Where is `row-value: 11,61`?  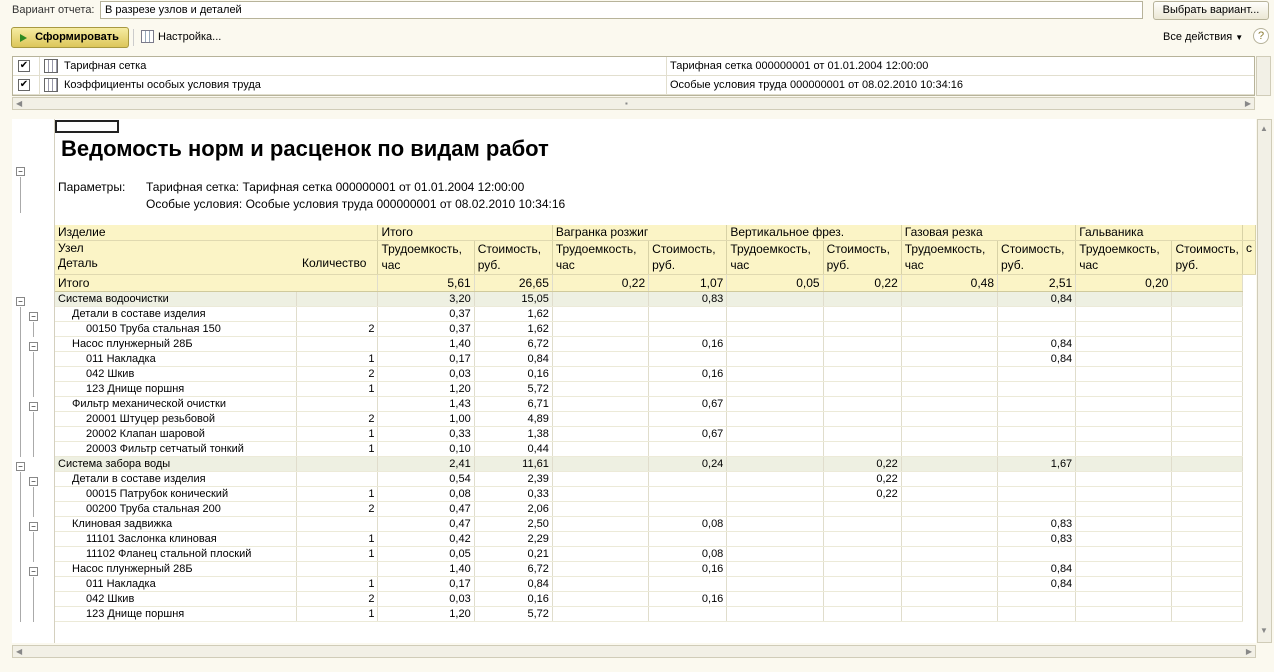
row-value: 11,61 is located at coordinates (513, 464).